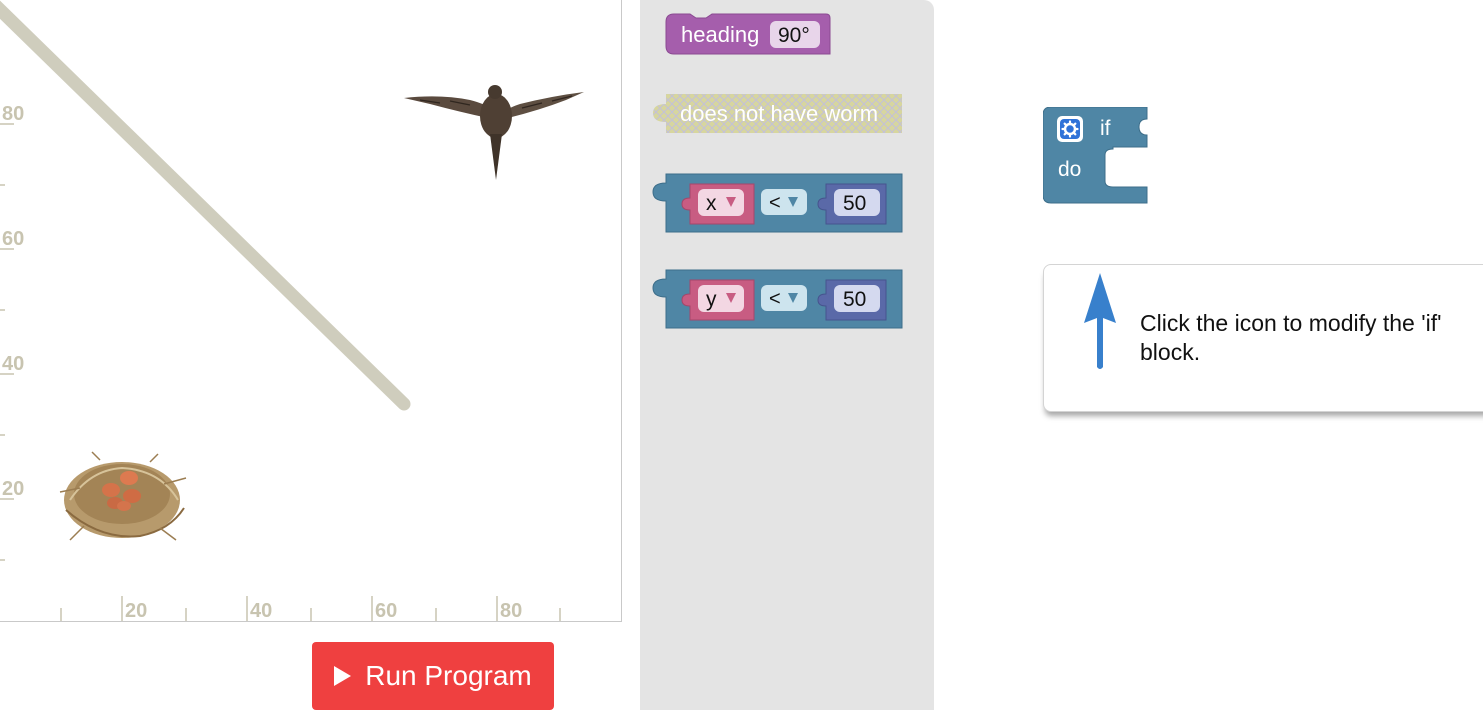 This screenshot has width=1483, height=715. Describe the element at coordinates (511, 611) in the screenshot. I see `x-tick-label: 80` at that location.